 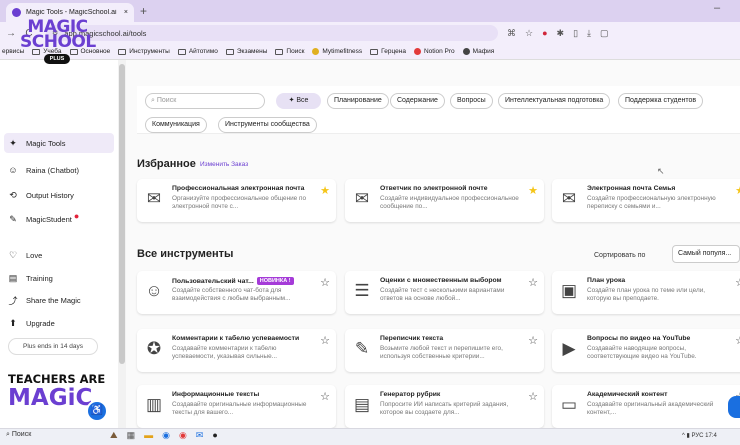 I want to click on sort-label: Сортировать по, so click(x=620, y=255).